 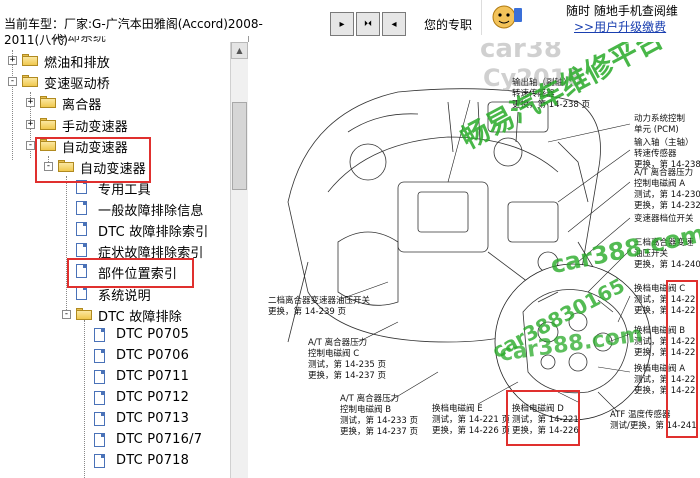 What do you see at coordinates (660, 124) in the screenshot?
I see `label-pcm: 动力系统控制 单元 (PCM)` at bounding box center [660, 124].